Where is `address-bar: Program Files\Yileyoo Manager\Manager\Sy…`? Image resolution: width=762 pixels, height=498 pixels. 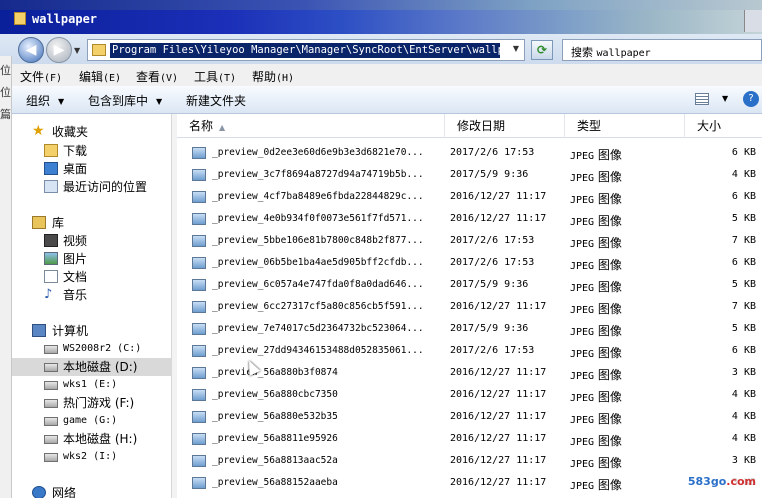
address-bar: Program Files\Yileyoo Manager\Manager\Sy… is located at coordinates (306, 50).